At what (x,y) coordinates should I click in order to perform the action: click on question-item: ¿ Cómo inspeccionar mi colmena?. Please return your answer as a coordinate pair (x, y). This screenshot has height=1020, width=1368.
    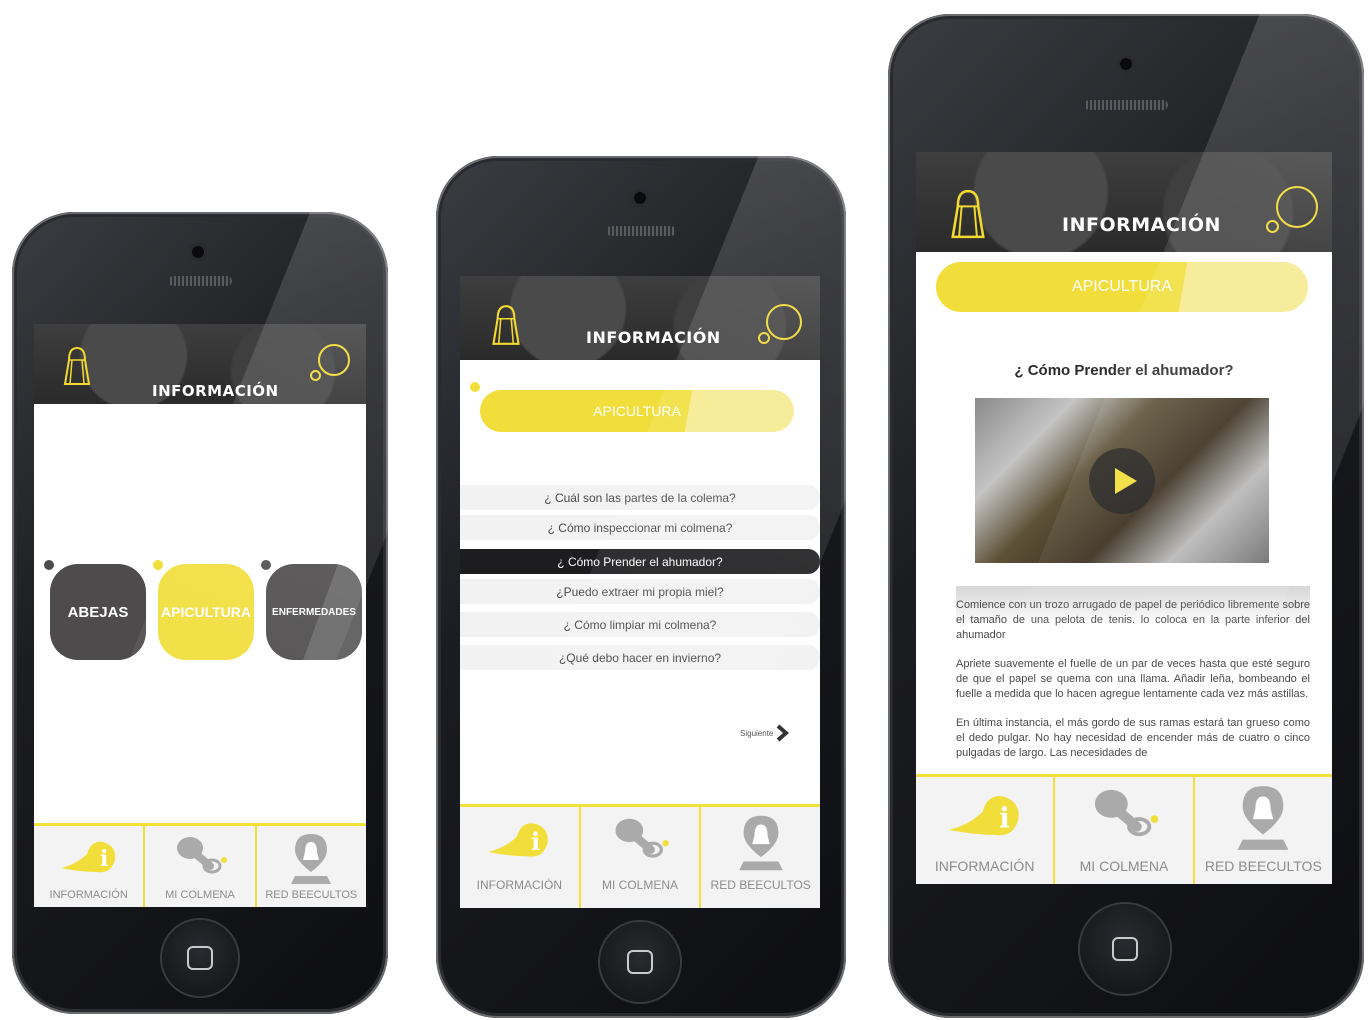
    Looking at the image, I should click on (640, 527).